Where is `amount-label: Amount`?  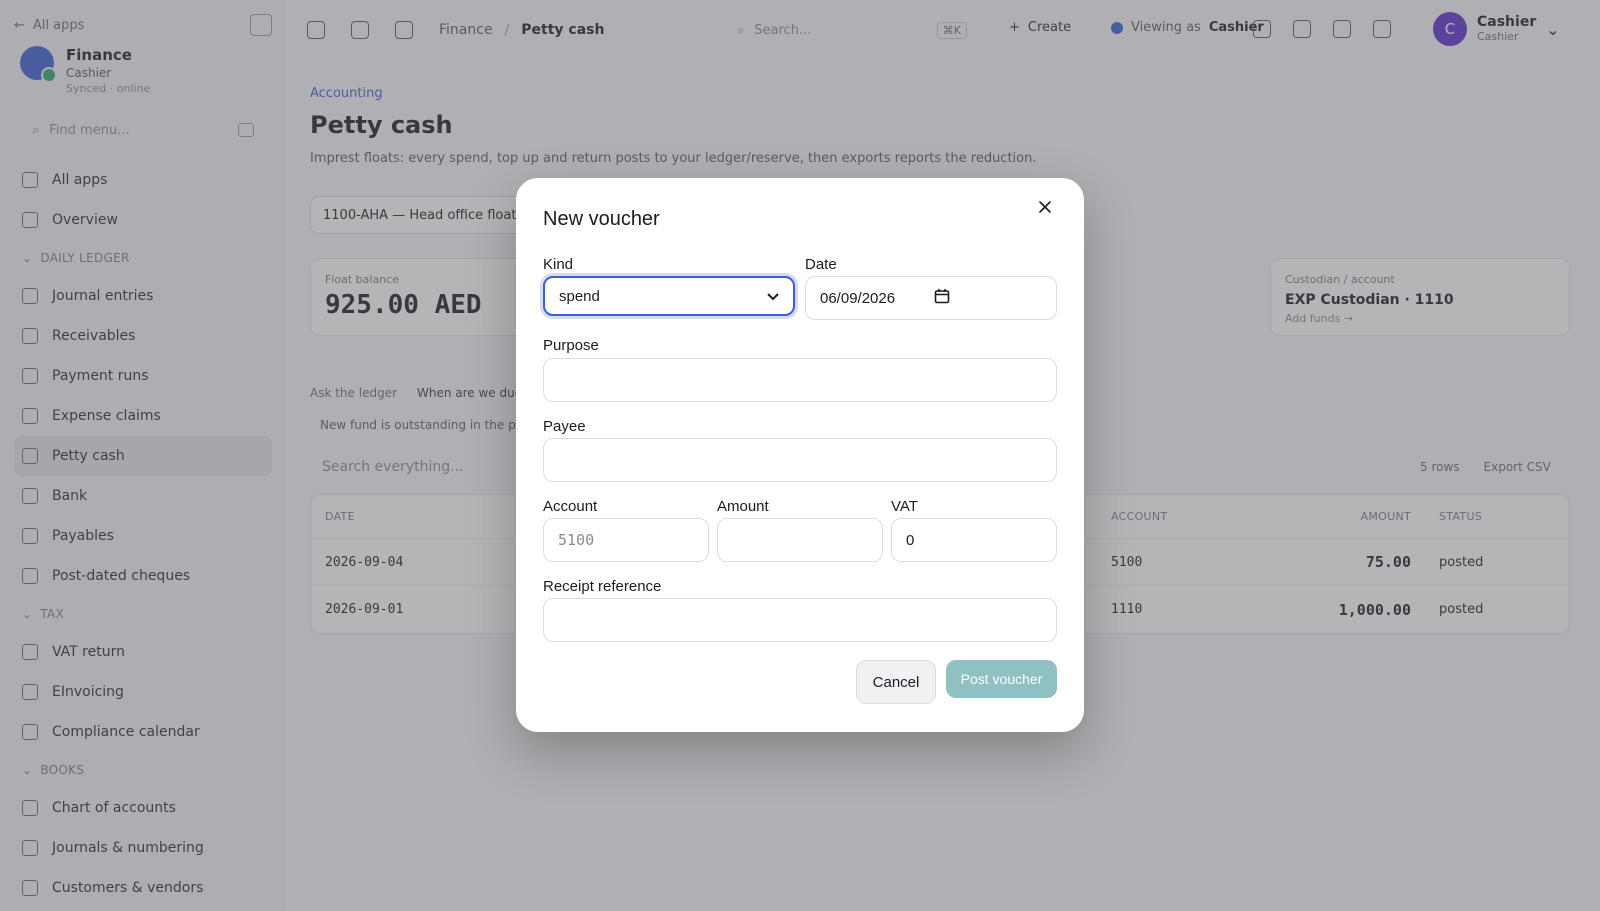
amount-label: Amount is located at coordinates (743, 506).